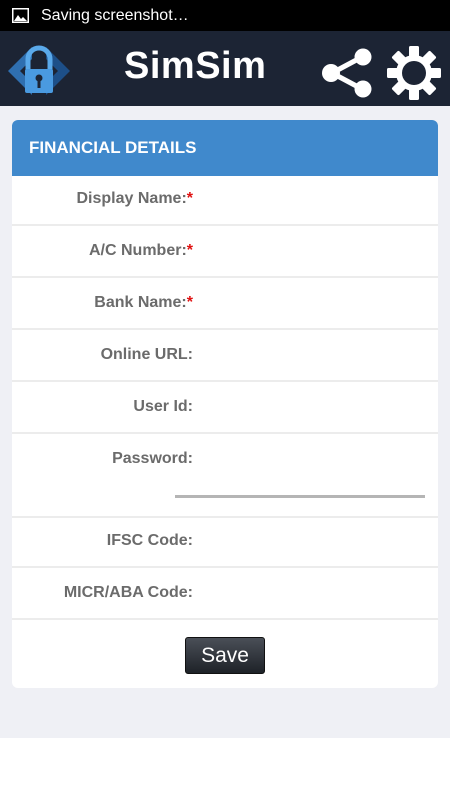  What do you see at coordinates (314, 461) in the screenshot?
I see `password-input` at bounding box center [314, 461].